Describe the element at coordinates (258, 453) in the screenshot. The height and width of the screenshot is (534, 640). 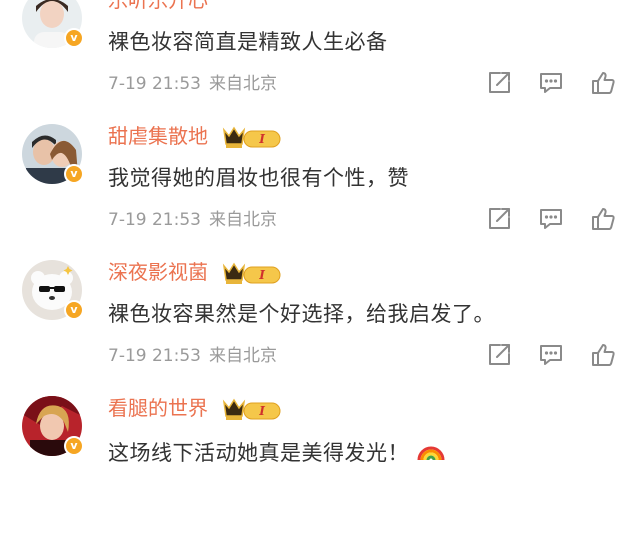
I see `comment-text-content: 这场线下活动她真是美得发光！` at that location.